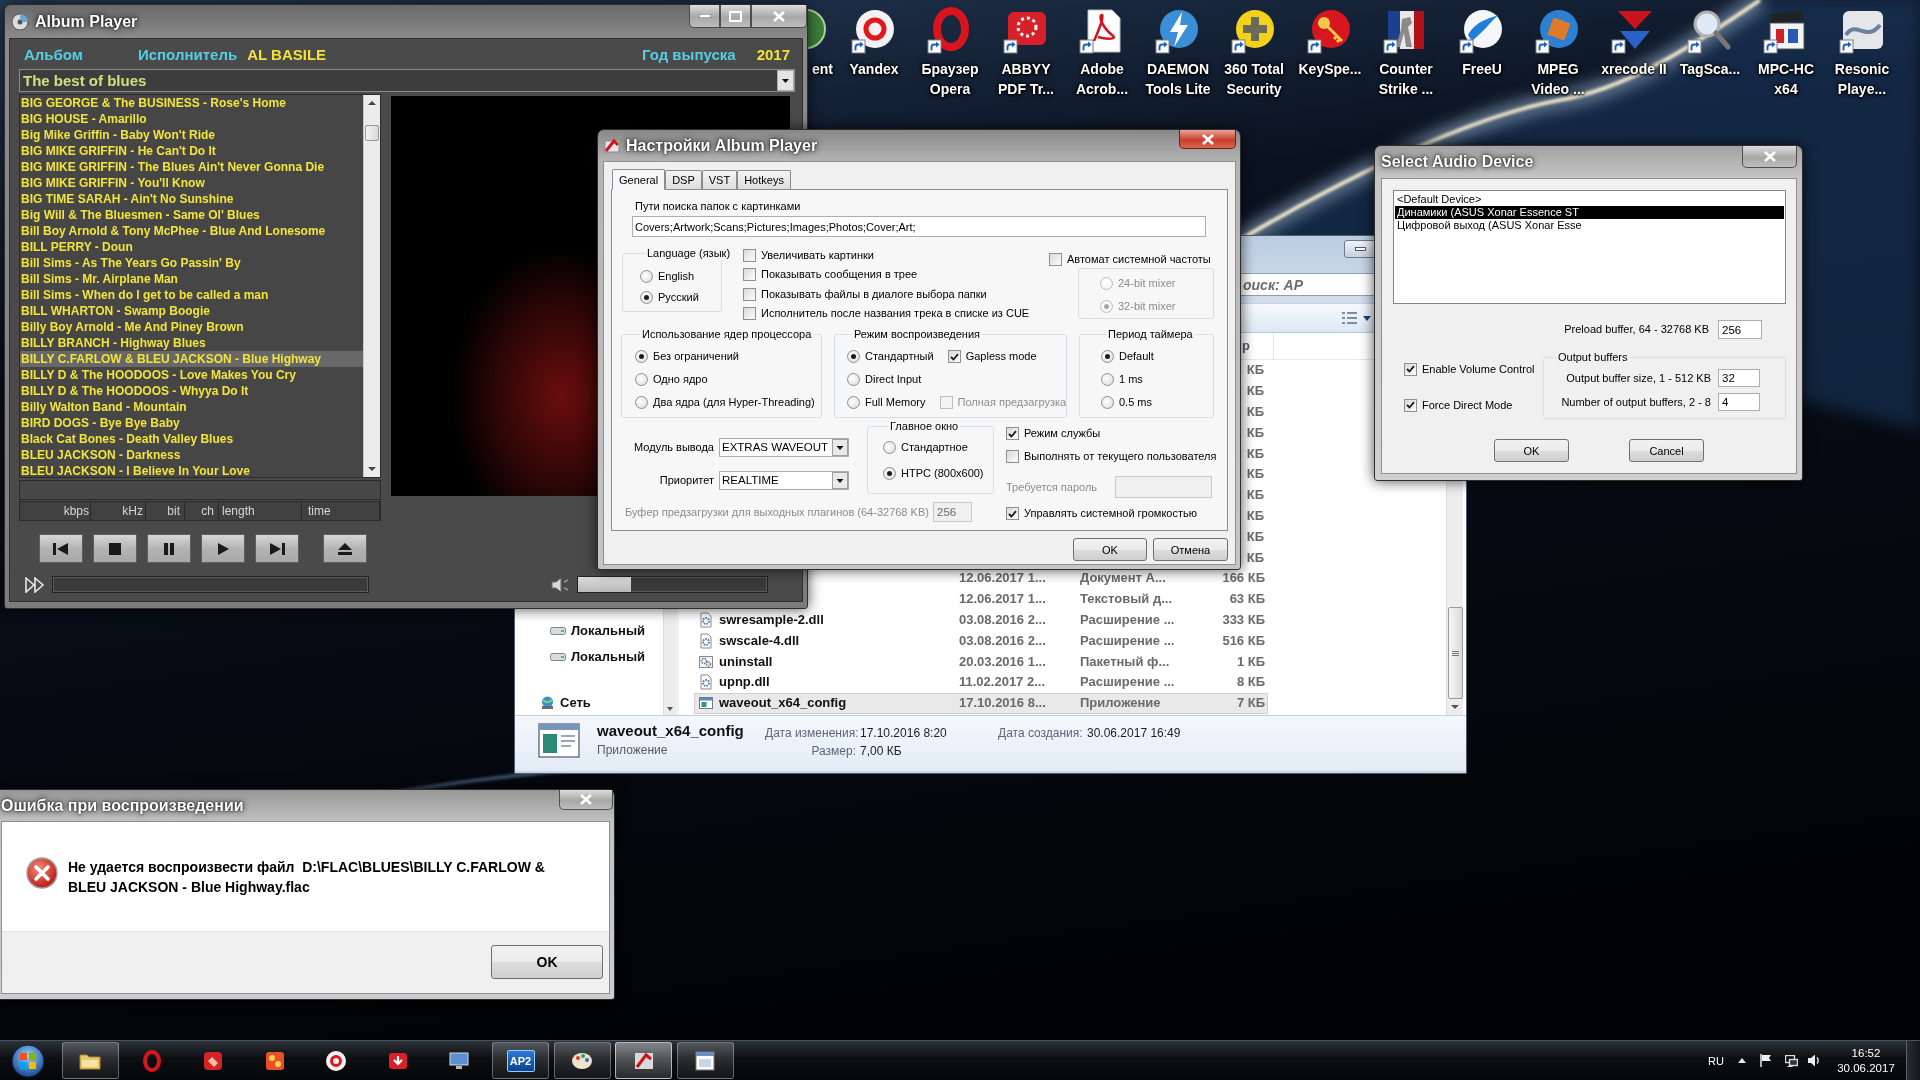 The image size is (1920, 1080). Describe the element at coordinates (735, 16) in the screenshot. I see `maximize-button` at that location.